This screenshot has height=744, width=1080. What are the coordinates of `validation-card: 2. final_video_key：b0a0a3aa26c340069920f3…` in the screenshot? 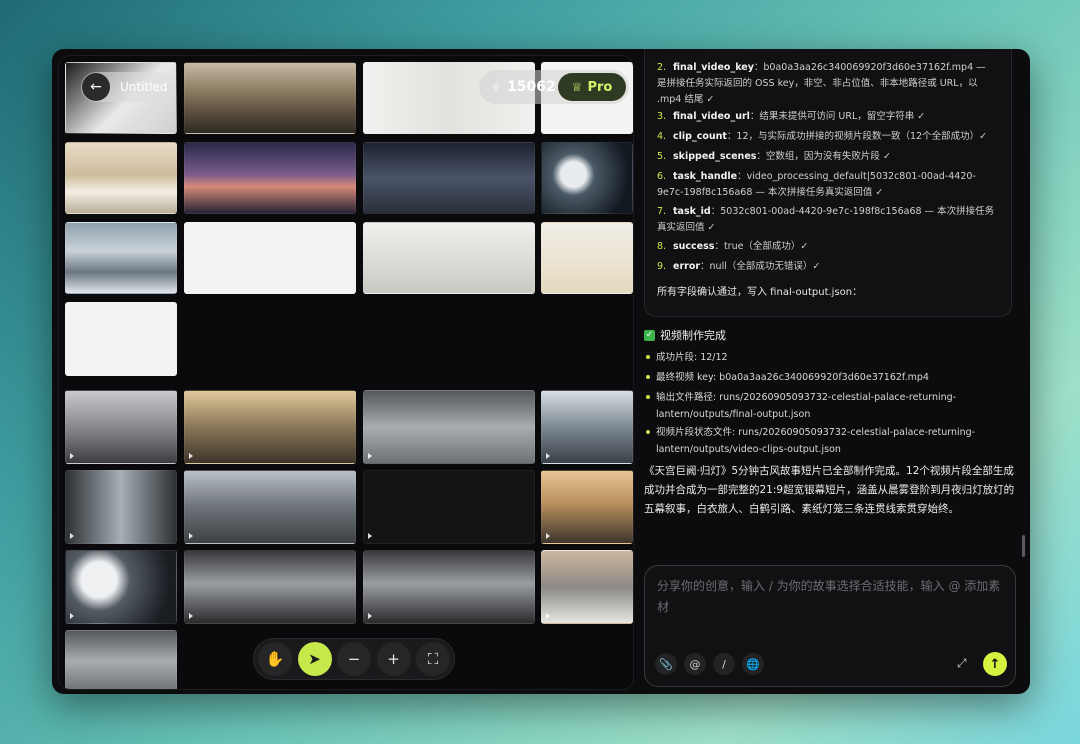 It's located at (828, 183).